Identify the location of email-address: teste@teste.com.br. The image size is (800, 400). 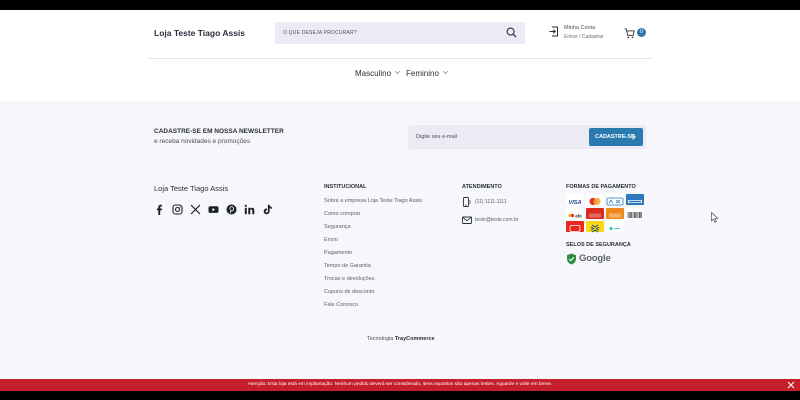
(497, 220).